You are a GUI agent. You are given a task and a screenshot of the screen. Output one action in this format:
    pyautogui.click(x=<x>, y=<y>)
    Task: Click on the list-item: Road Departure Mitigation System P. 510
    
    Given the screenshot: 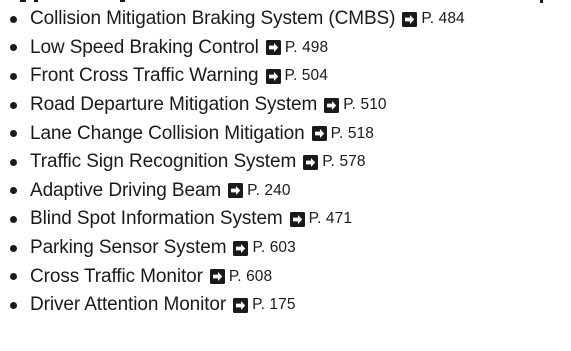 What is the action you would take?
    pyautogui.click(x=288, y=105)
    